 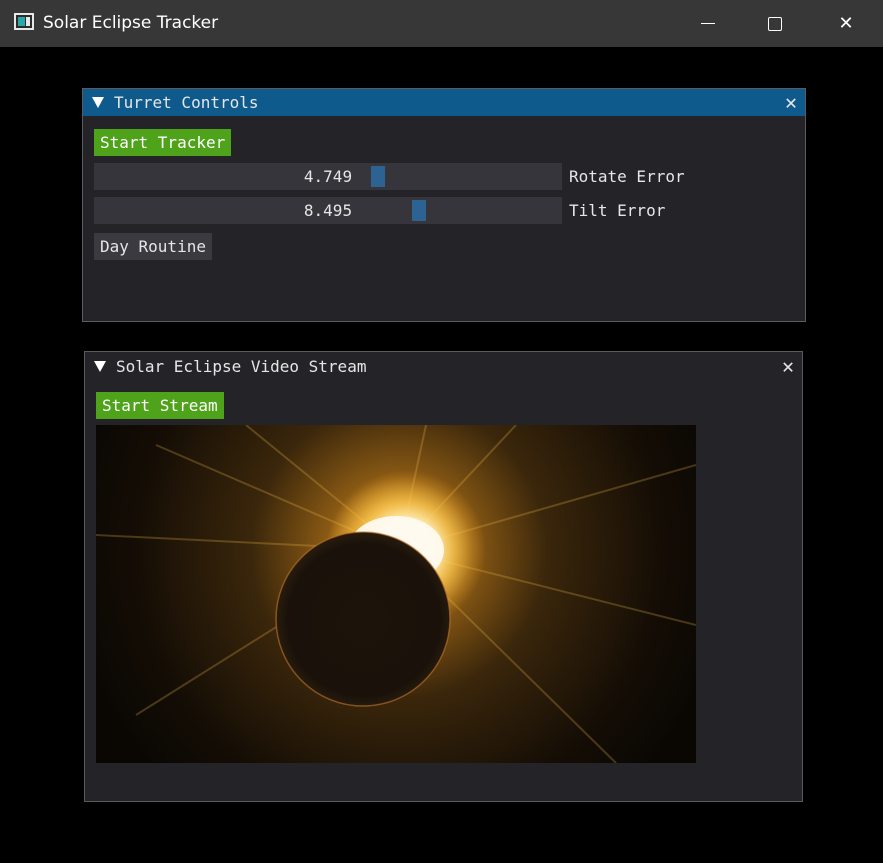 I want to click on tilt-error-value: 8.495, so click(x=328, y=210).